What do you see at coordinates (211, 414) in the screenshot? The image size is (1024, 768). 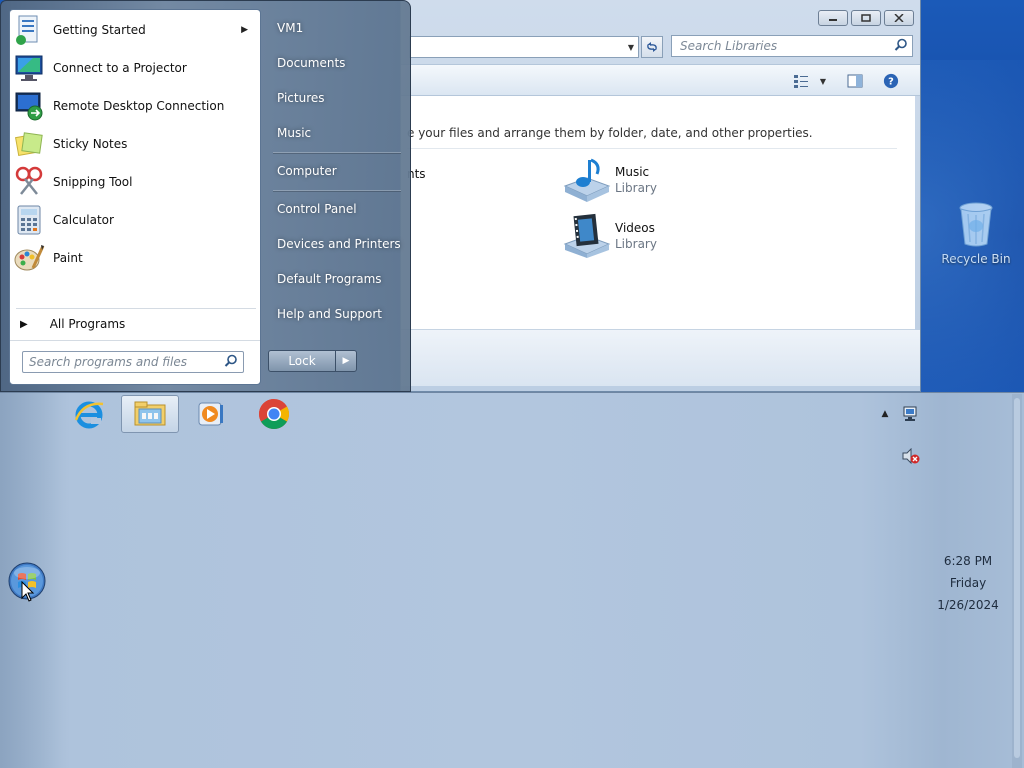 I see `taskbar-media-player` at bounding box center [211, 414].